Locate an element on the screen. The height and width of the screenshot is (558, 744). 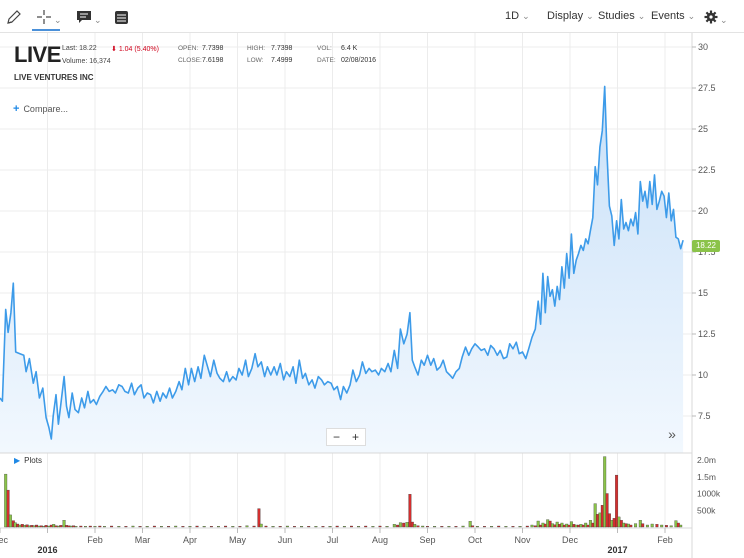
time-tick-label: Dec is located at coordinates (4, 540).